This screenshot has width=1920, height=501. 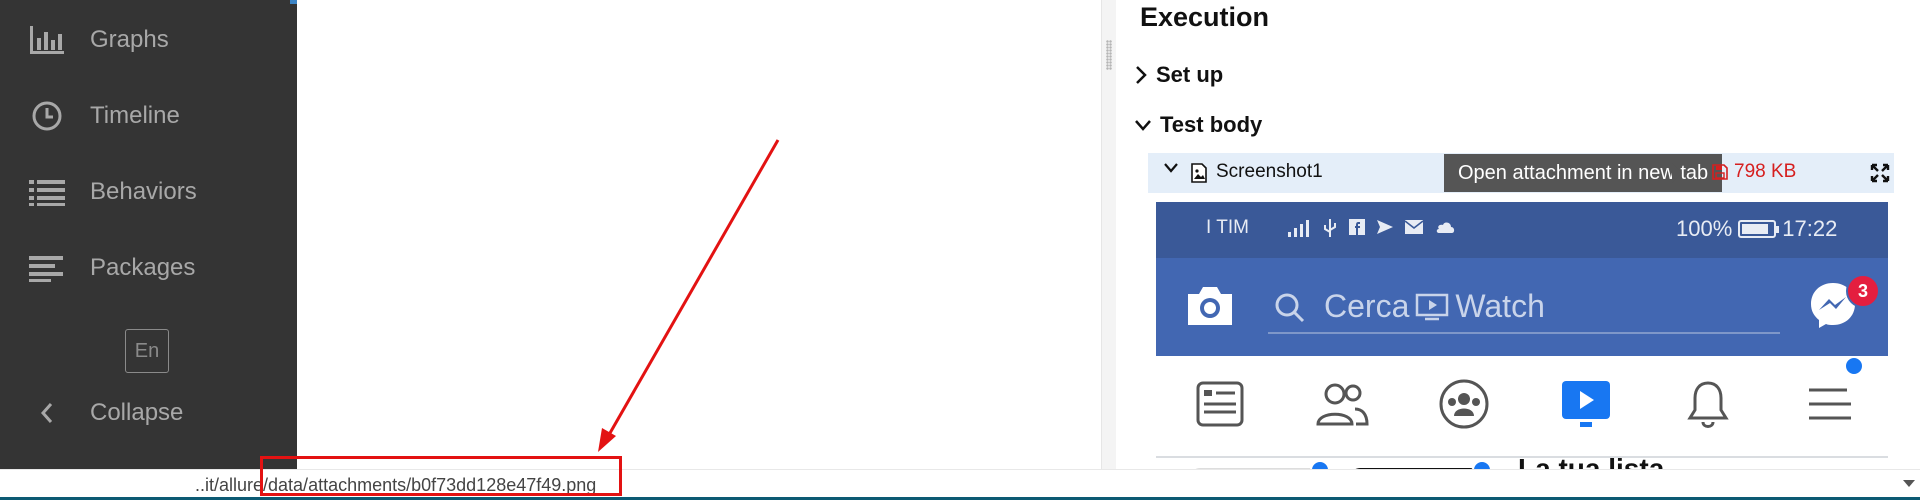 What do you see at coordinates (1298, 228) in the screenshot?
I see `signal-icon` at bounding box center [1298, 228].